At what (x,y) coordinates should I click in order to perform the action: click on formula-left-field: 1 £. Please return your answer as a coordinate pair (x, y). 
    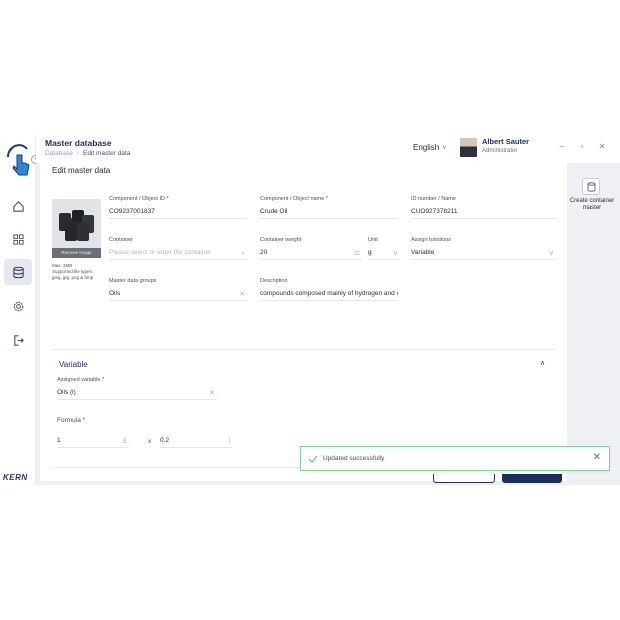
    Looking at the image, I should click on (93, 441).